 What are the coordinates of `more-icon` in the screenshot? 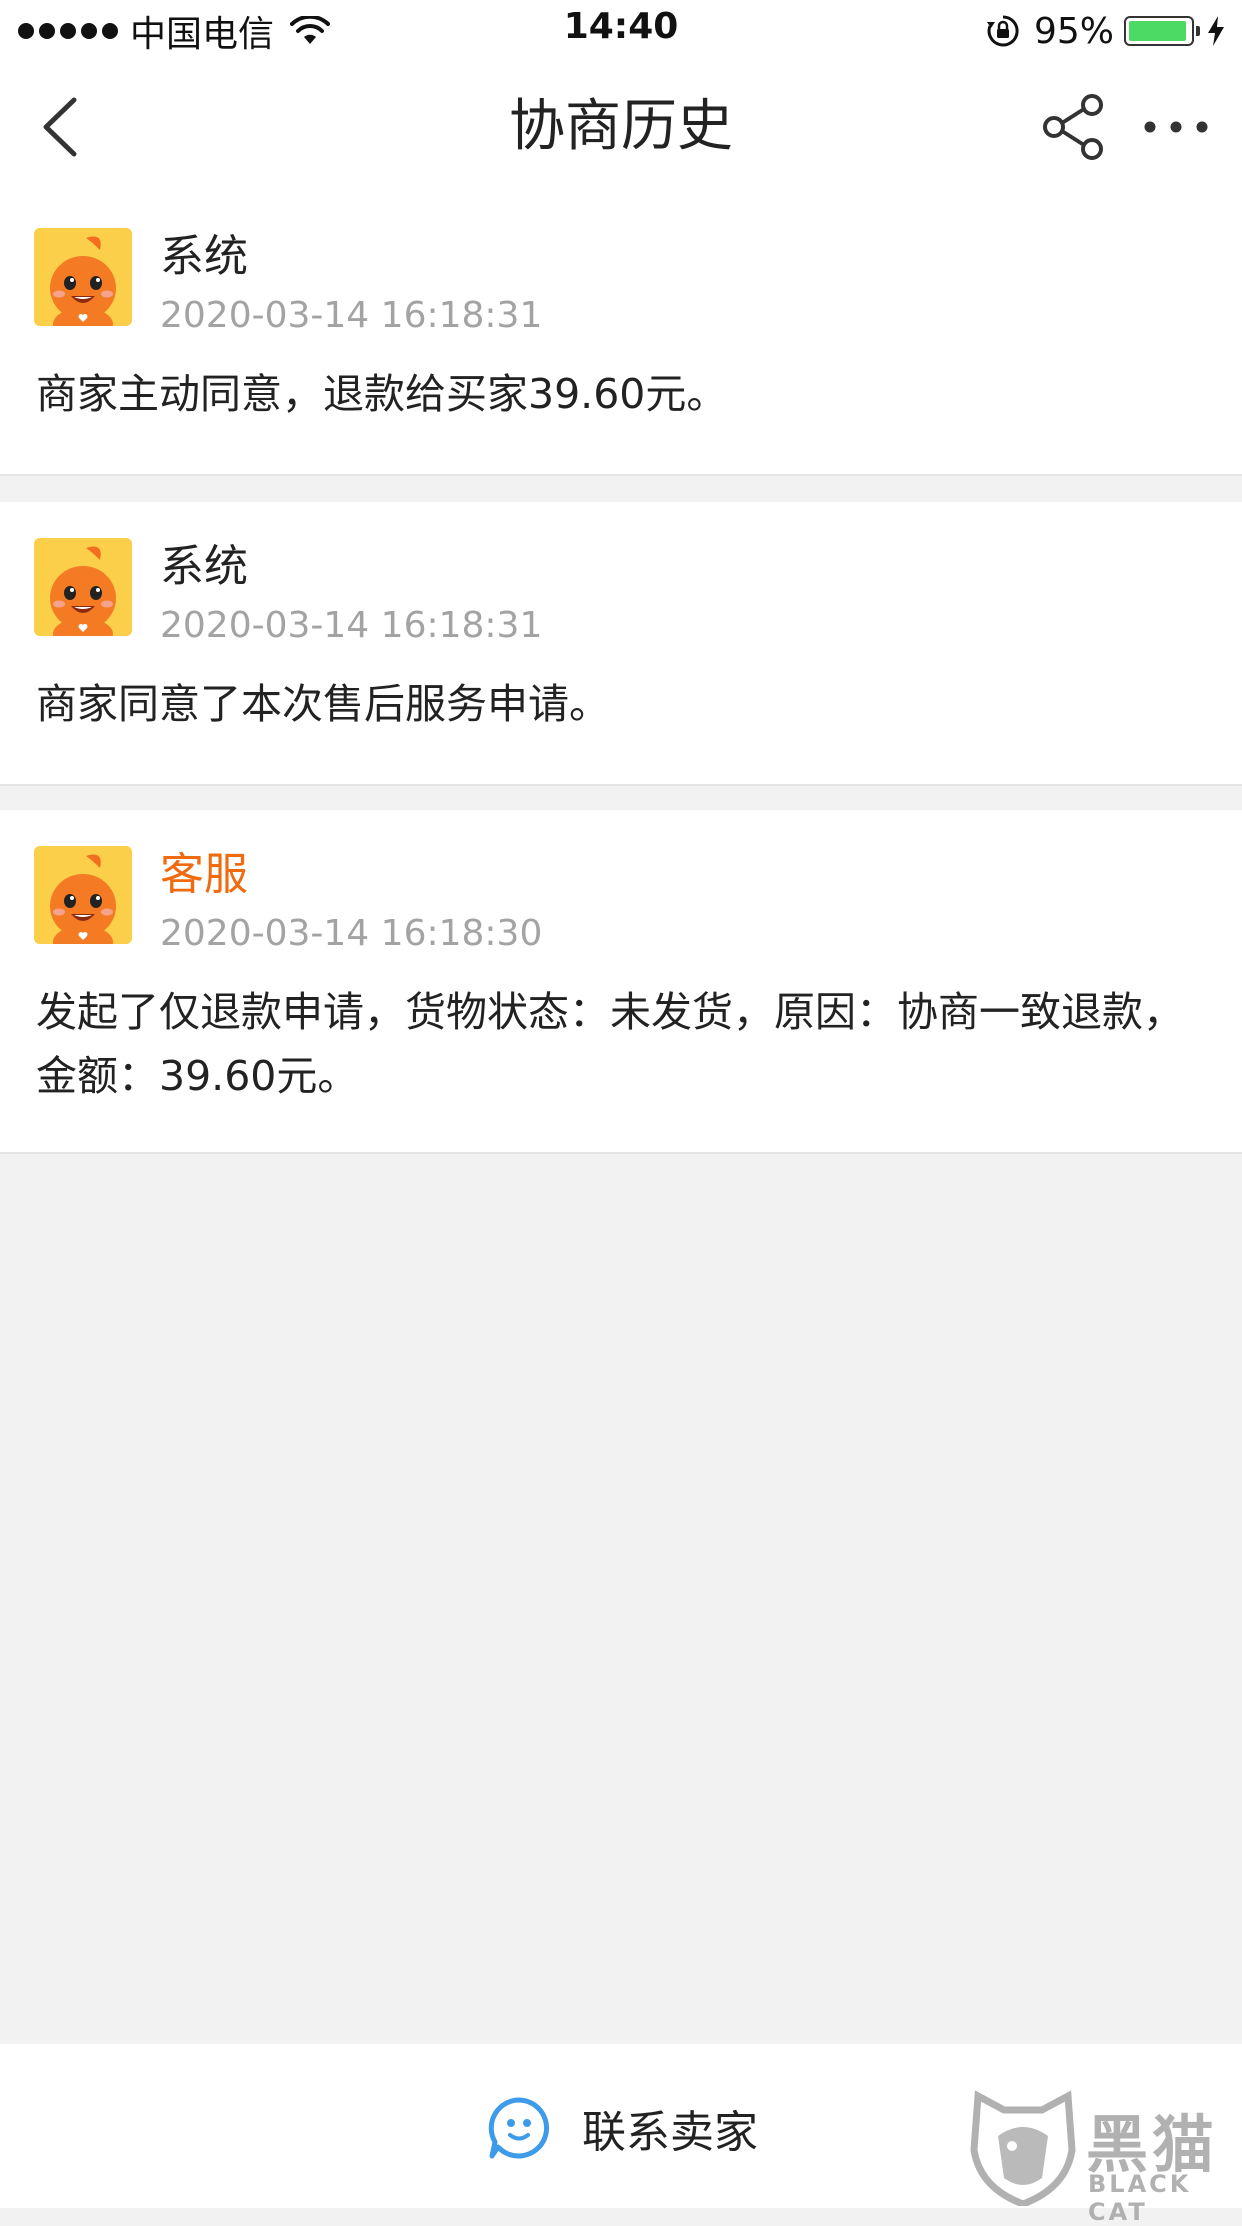 It's located at (1176, 127).